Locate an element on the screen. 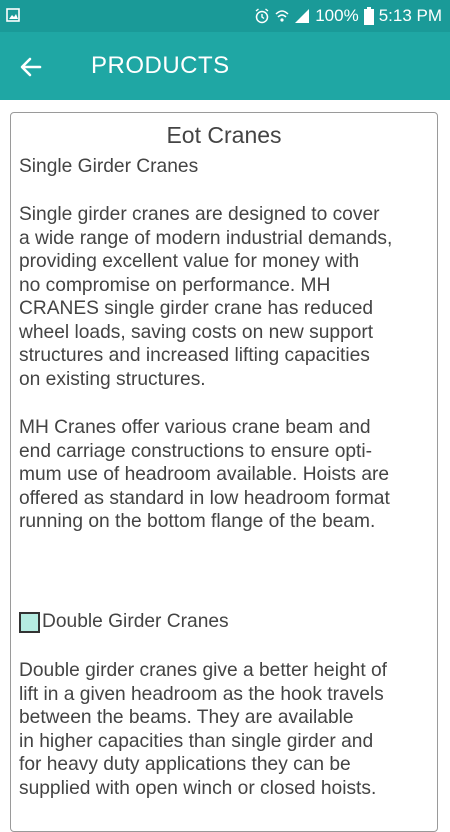 The width and height of the screenshot is (450, 832). battery-percent: 100% is located at coordinates (337, 15).